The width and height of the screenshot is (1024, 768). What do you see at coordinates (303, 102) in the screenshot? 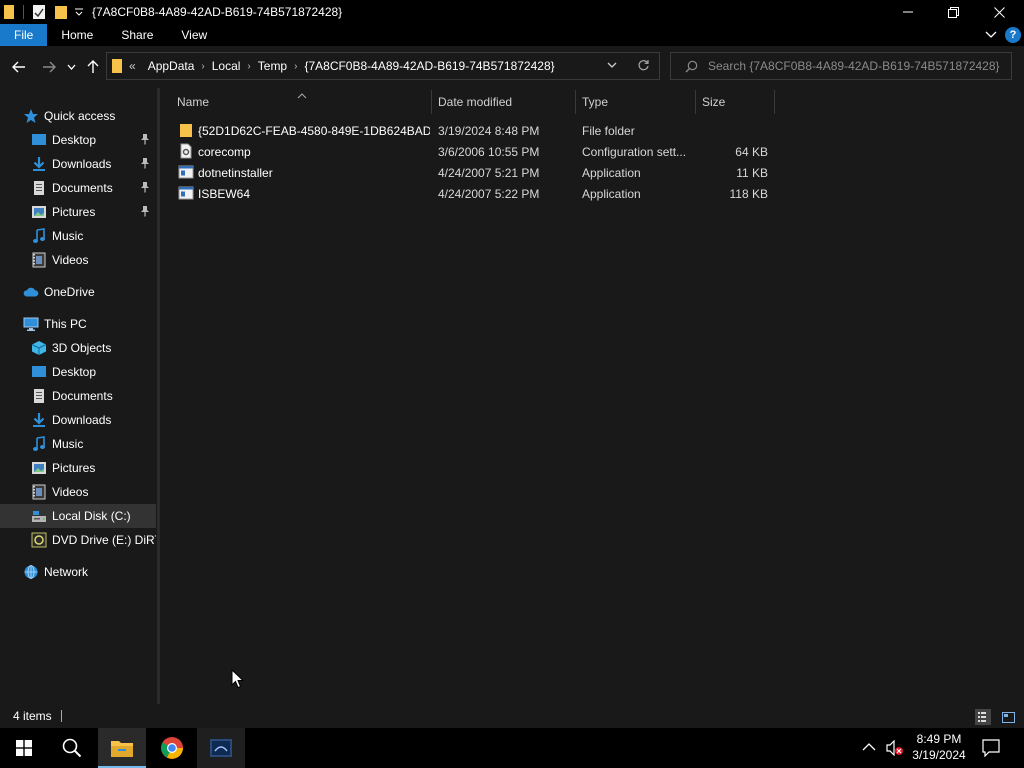
I see `column-header-name: Name` at bounding box center [303, 102].